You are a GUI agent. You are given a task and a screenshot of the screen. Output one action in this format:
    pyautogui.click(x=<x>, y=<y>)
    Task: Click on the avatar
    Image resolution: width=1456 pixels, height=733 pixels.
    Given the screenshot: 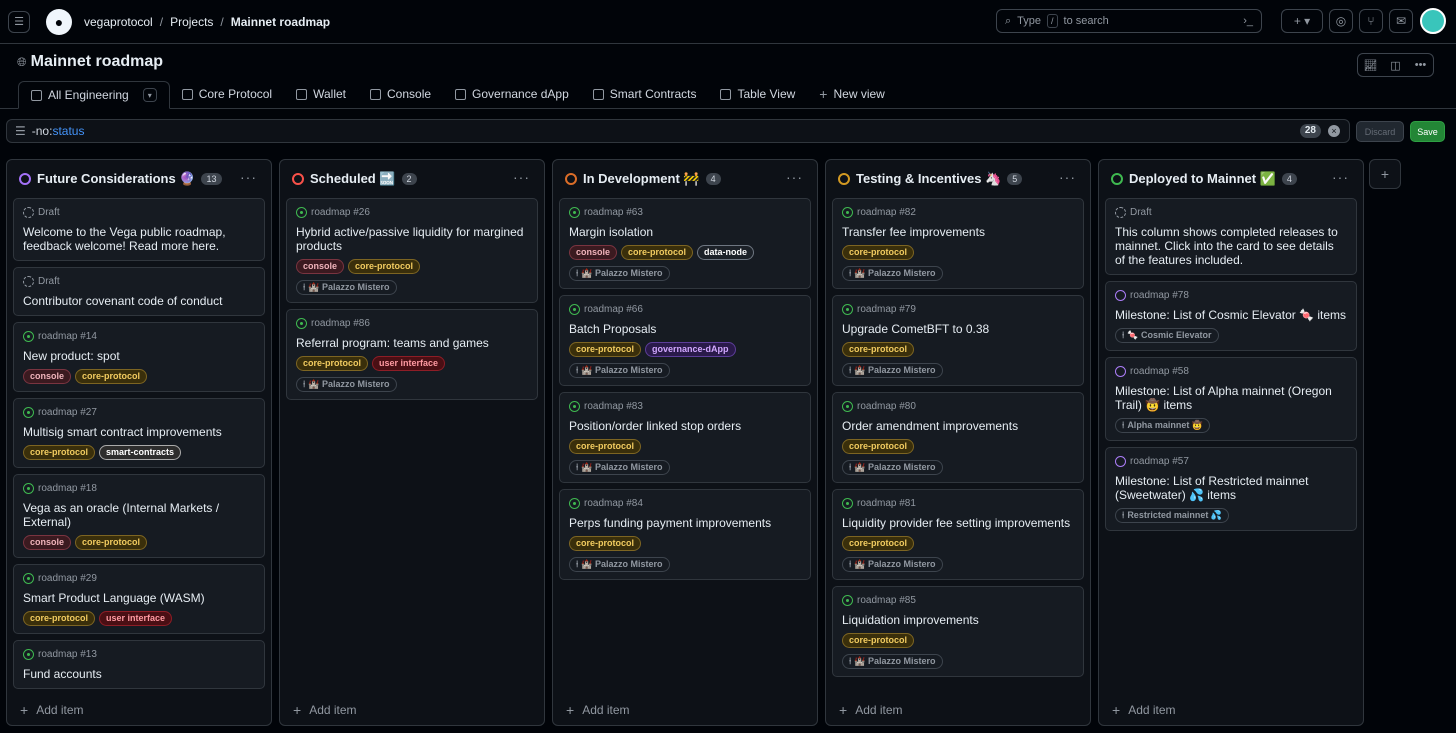 What is the action you would take?
    pyautogui.click(x=1433, y=21)
    